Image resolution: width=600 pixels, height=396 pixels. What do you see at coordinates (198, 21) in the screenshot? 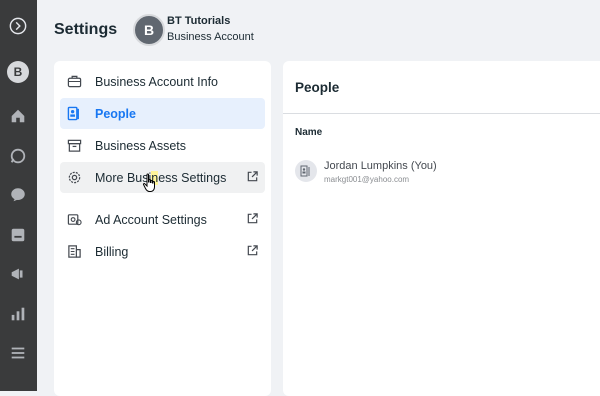
I see `business-name: BT Tutorials` at bounding box center [198, 21].